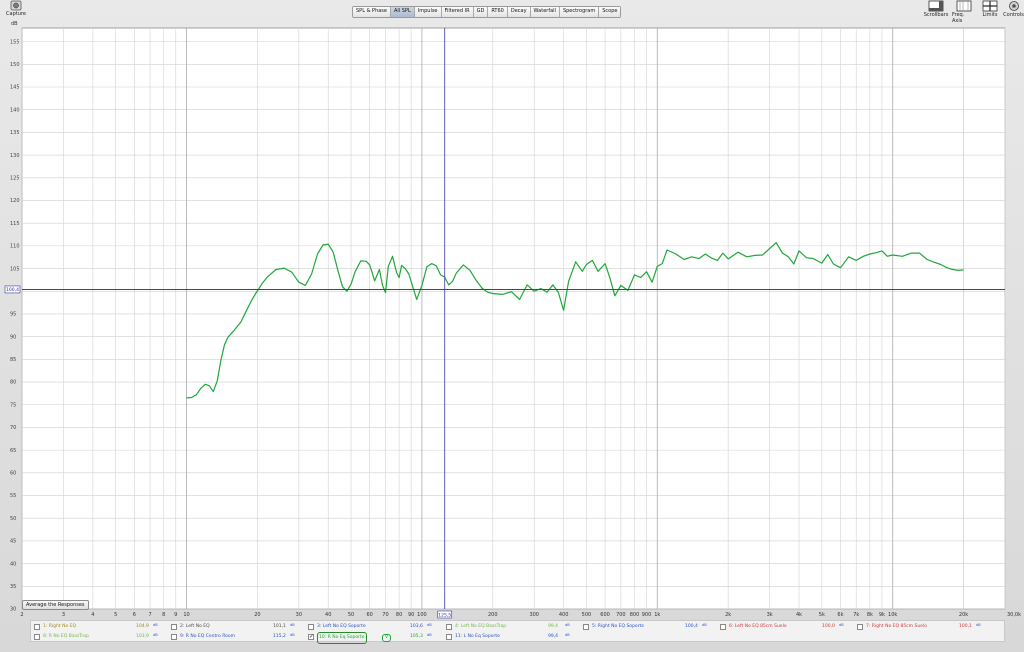 The width and height of the screenshot is (1024, 652). What do you see at coordinates (101, 637) in the screenshot?
I see `legend-item: 8: R No EQ BassTrap 103,9 dB` at bounding box center [101, 637].